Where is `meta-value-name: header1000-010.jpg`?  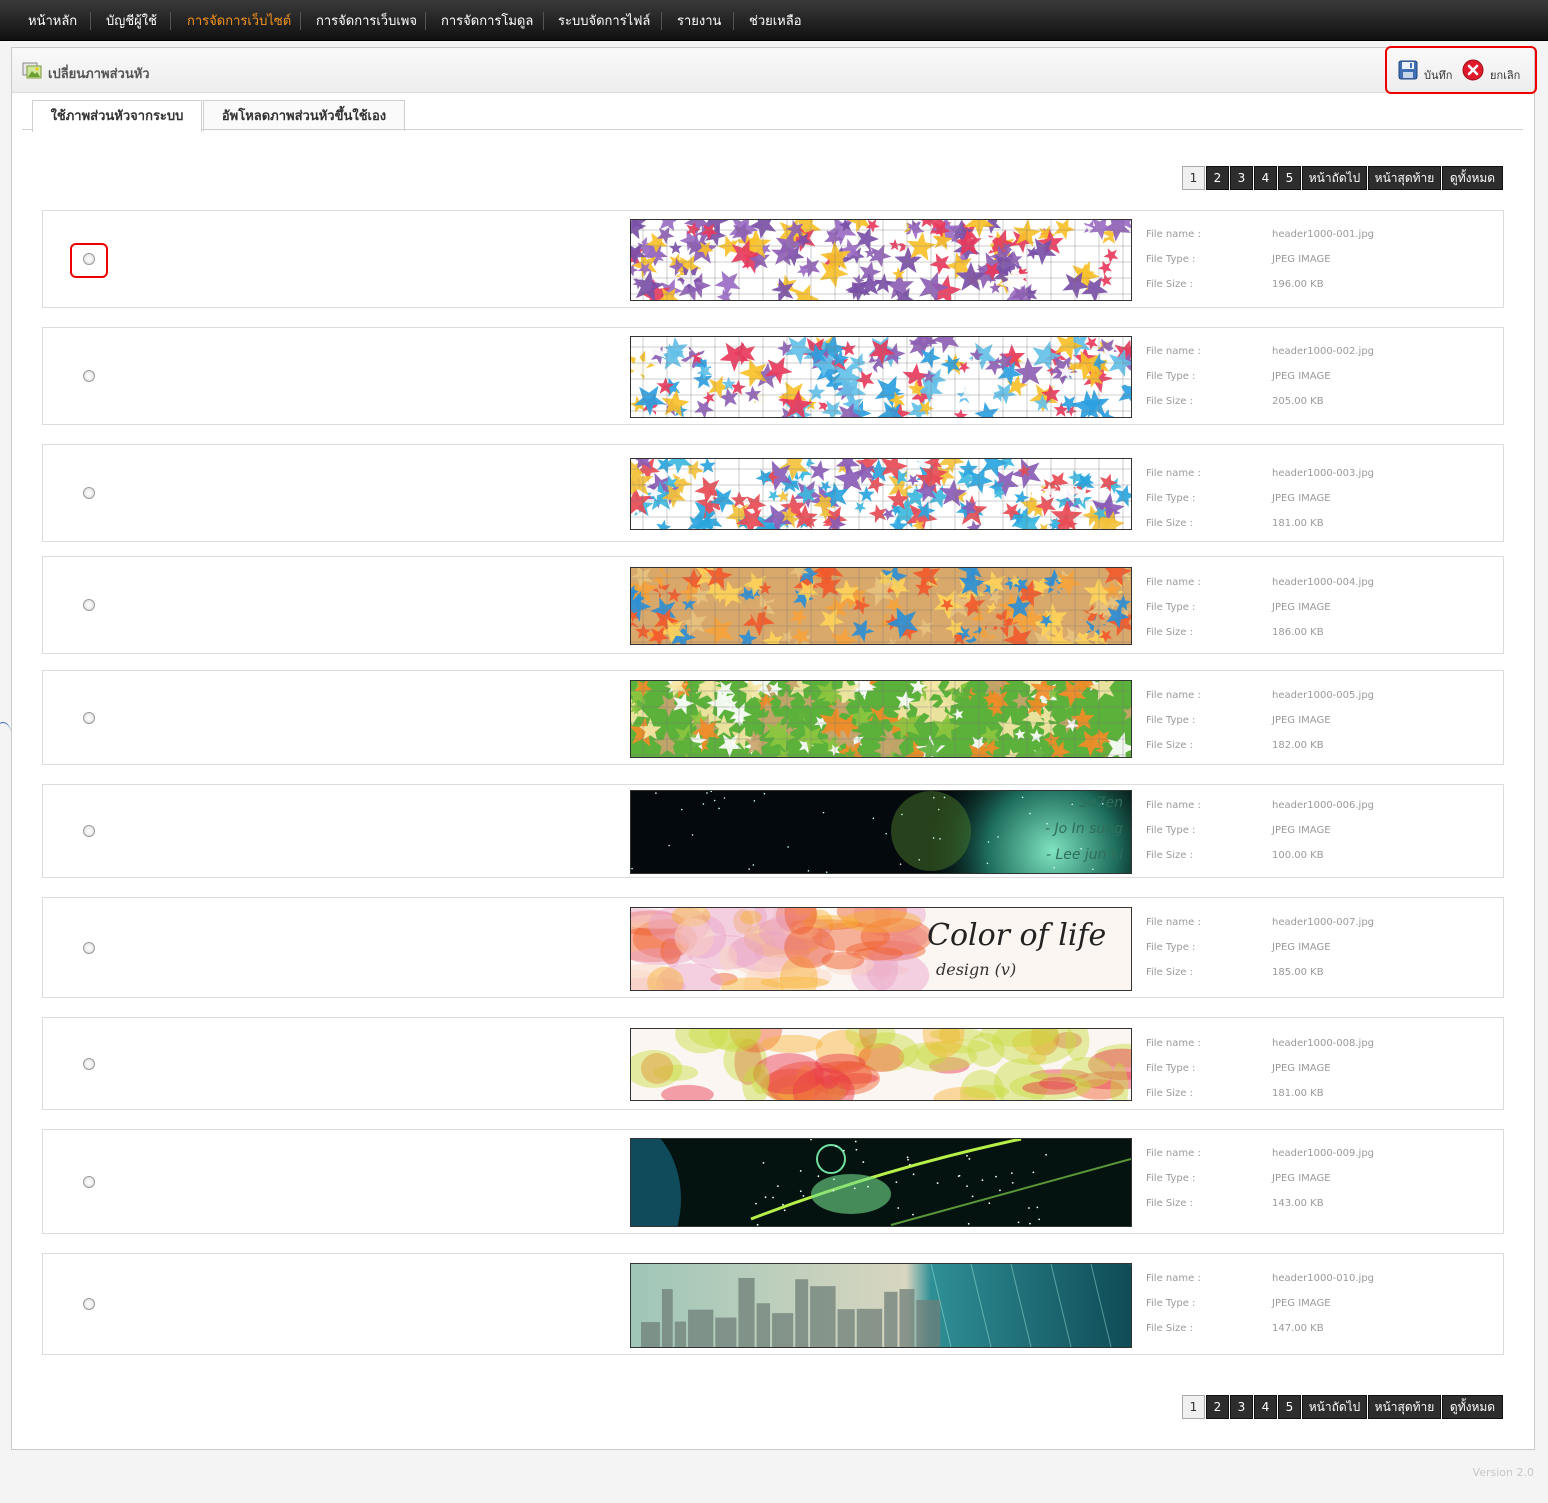
meta-value-name: header1000-010.jpg is located at coordinates (1323, 1278).